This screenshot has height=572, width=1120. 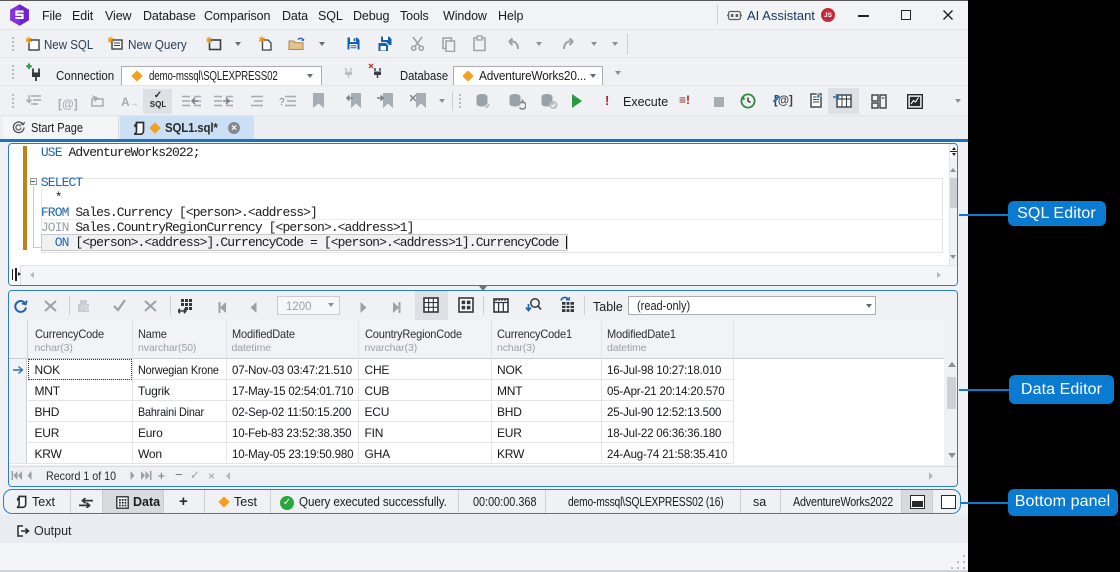 I want to click on svg-text: FD, so click(x=85, y=309).